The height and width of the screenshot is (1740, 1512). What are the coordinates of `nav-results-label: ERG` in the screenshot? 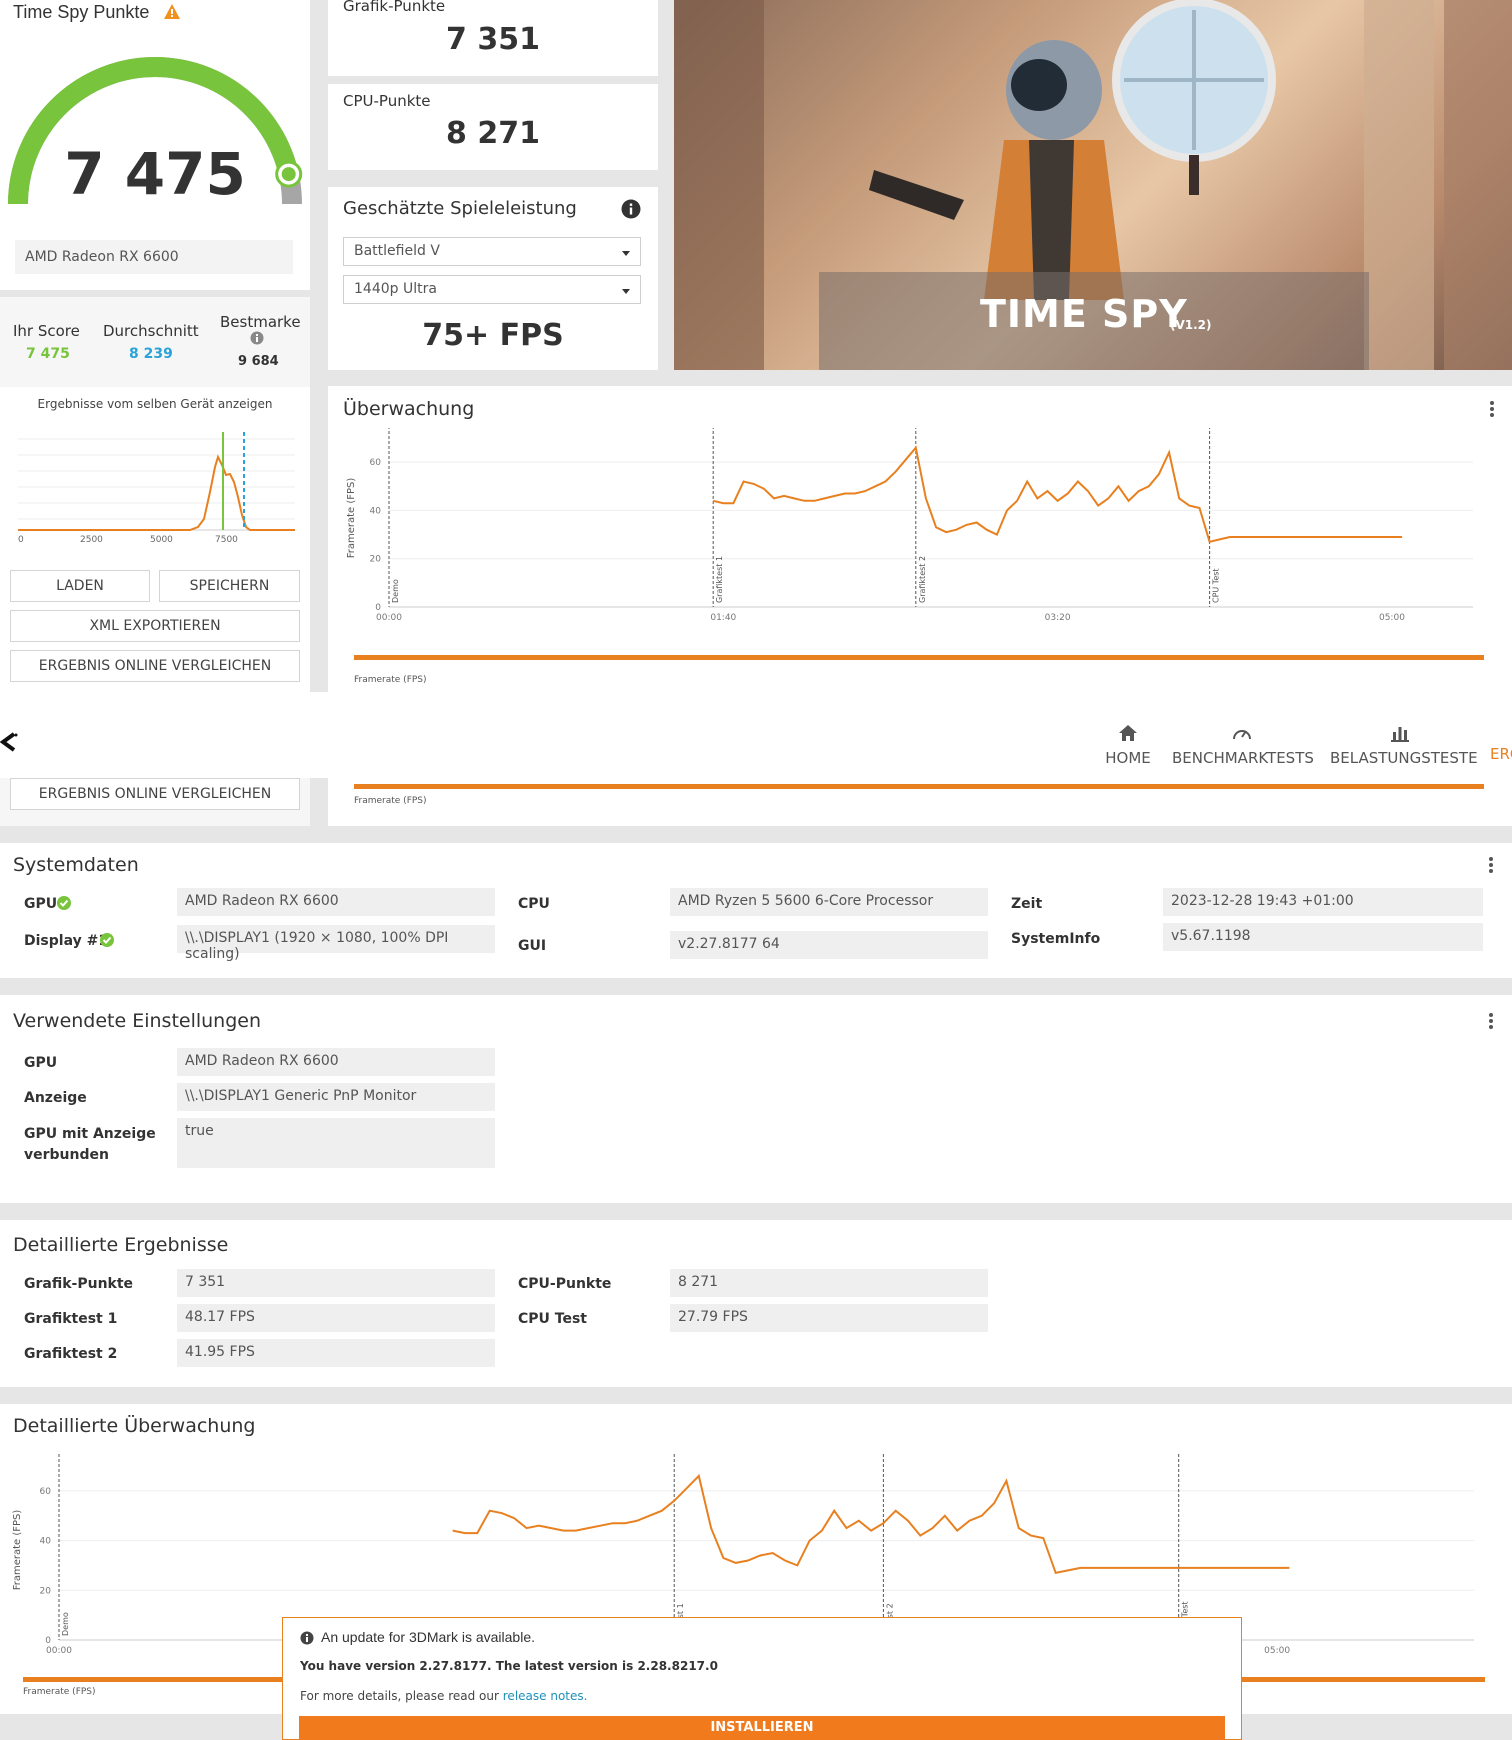 It's located at (1501, 754).